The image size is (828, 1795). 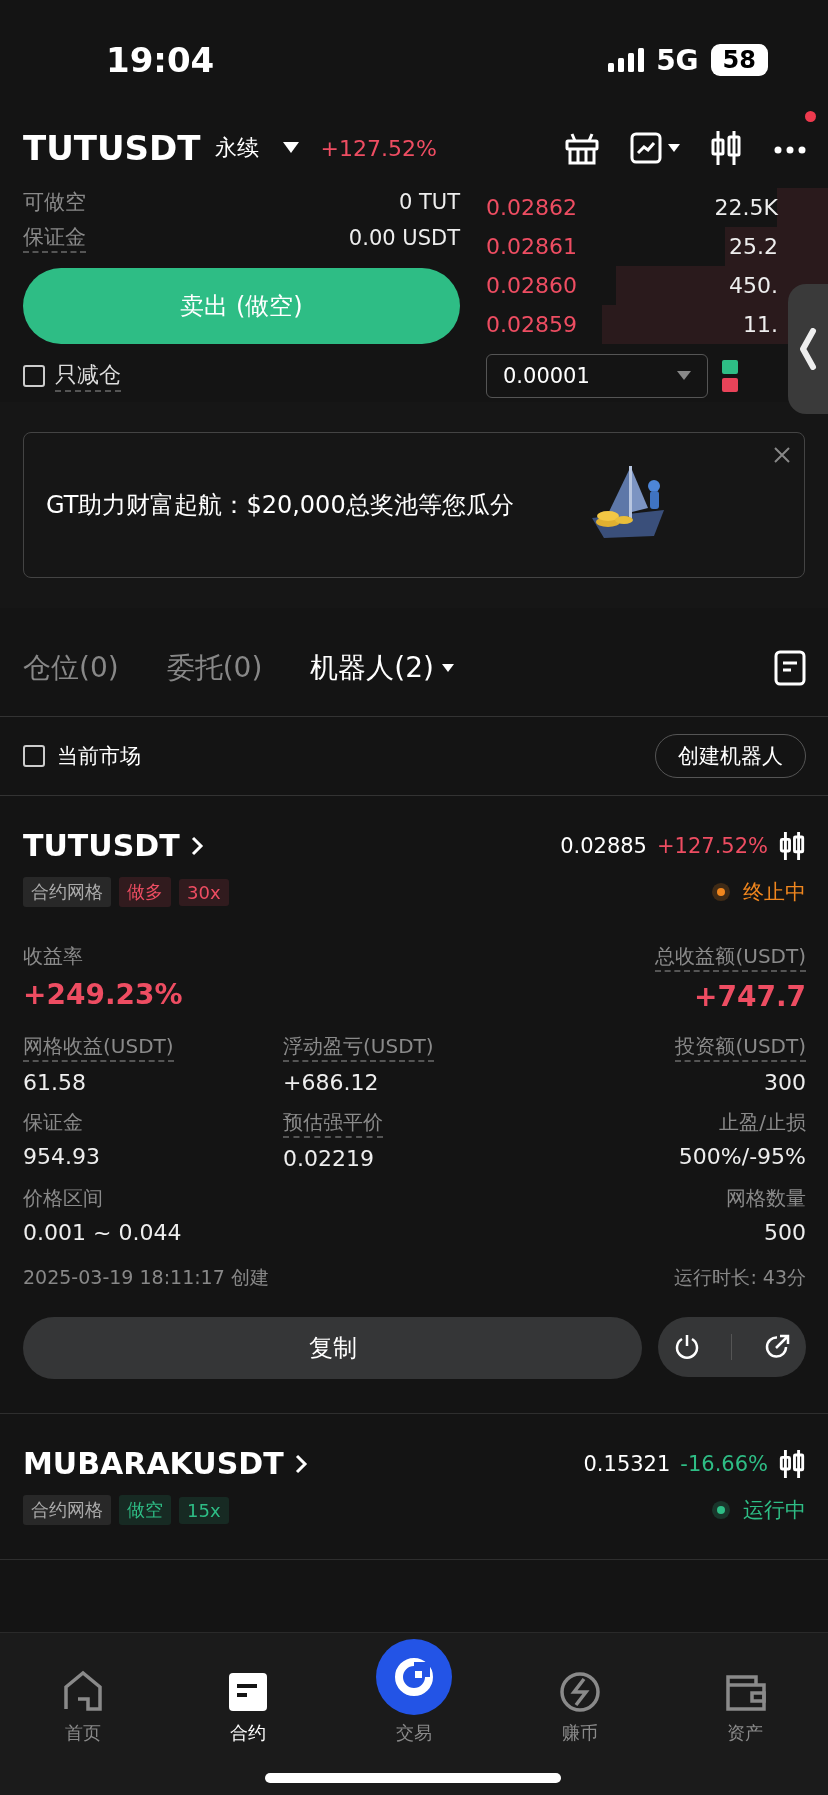 What do you see at coordinates (333, 1123) in the screenshot?
I see `stat-label: 预估强平价` at bounding box center [333, 1123].